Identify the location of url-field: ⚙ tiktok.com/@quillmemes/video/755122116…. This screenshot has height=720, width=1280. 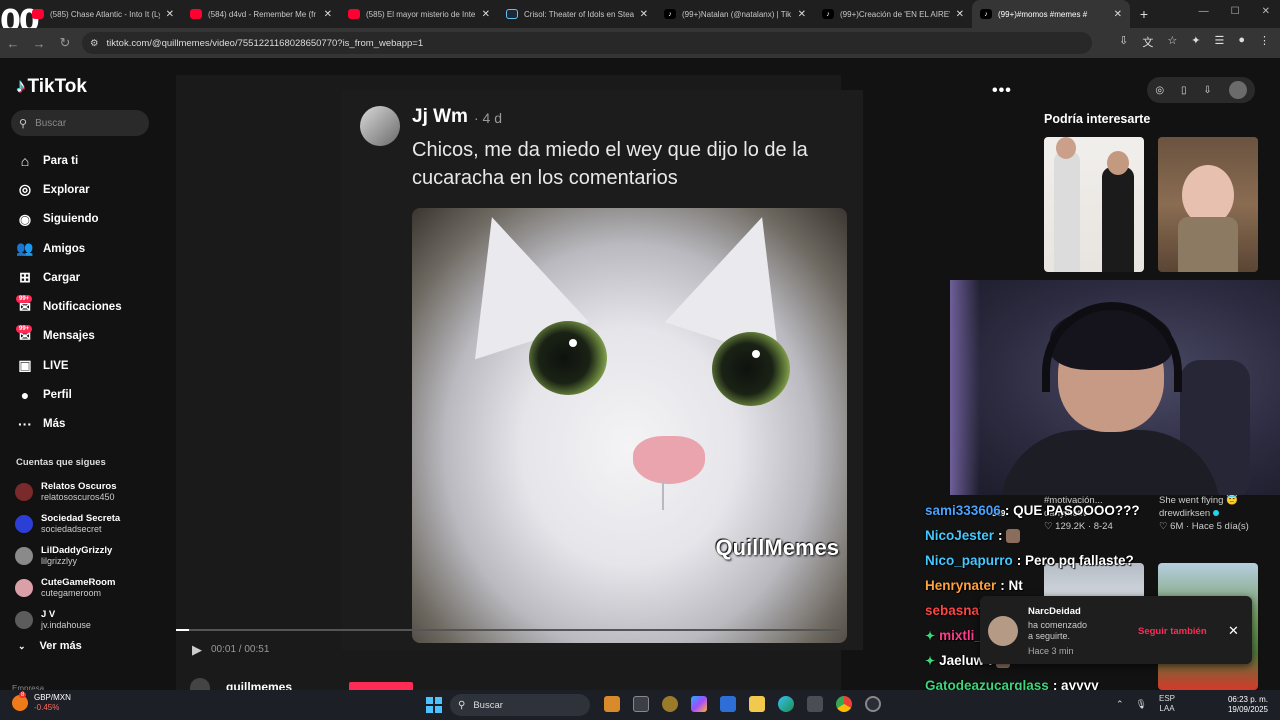
(587, 43).